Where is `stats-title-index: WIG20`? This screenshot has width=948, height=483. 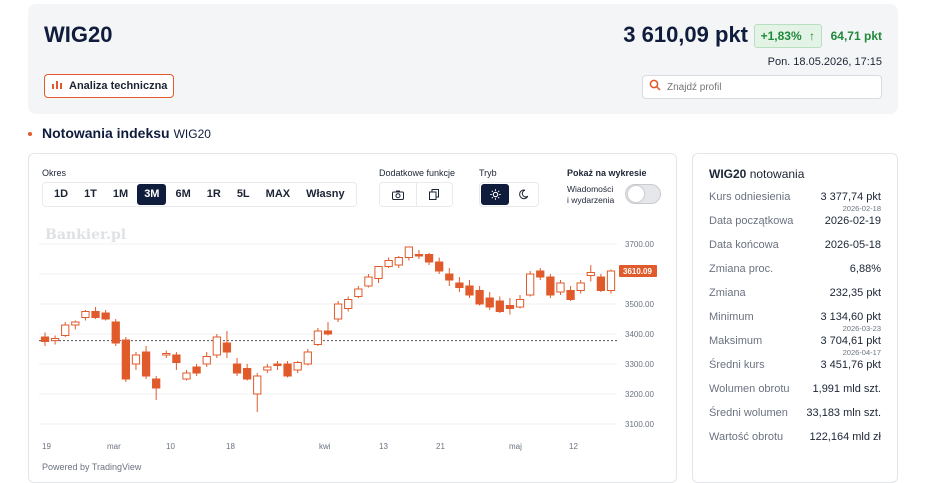 stats-title-index: WIG20 is located at coordinates (728, 174).